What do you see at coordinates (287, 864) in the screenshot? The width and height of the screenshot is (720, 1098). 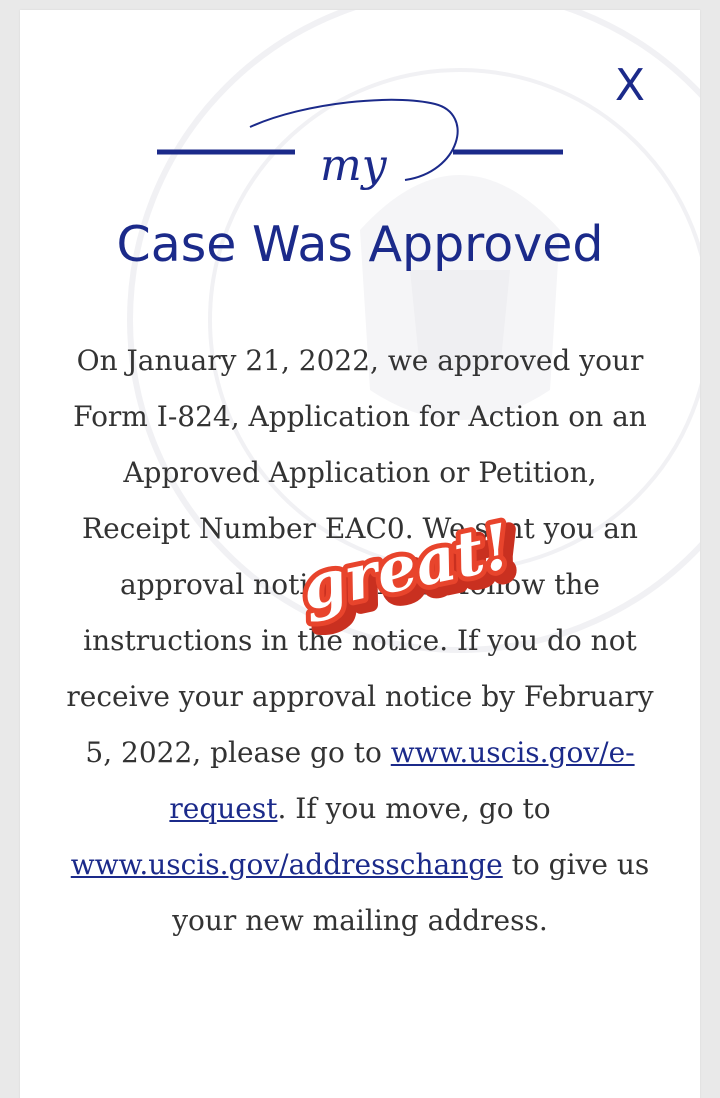 I see `address-change-link: www.uscis.gov/addresschange` at bounding box center [287, 864].